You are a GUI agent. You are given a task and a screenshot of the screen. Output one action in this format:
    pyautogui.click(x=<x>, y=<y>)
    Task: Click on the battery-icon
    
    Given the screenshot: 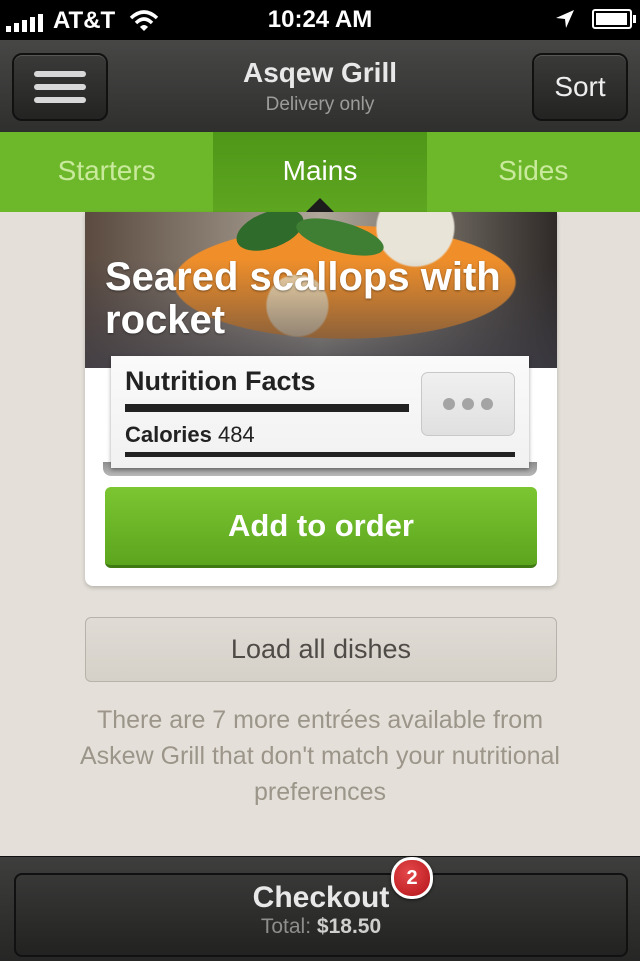 What is the action you would take?
    pyautogui.click(x=614, y=19)
    